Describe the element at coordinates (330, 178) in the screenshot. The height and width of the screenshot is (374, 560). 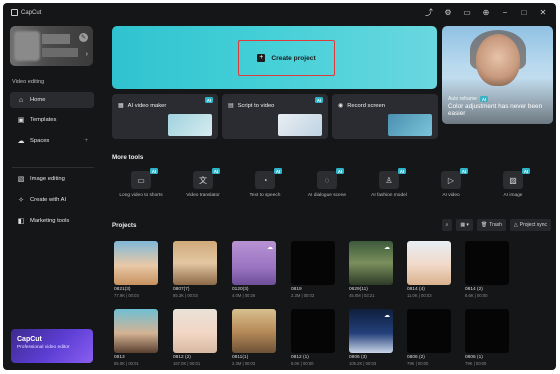
I see `tool-icon-box: ◌ AI` at that location.